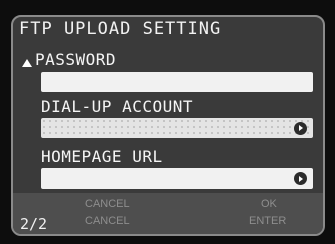 This screenshot has height=244, width=335. Describe the element at coordinates (120, 29) in the screenshot. I see `screen-title: FTP UPLOAD SETTING` at that location.